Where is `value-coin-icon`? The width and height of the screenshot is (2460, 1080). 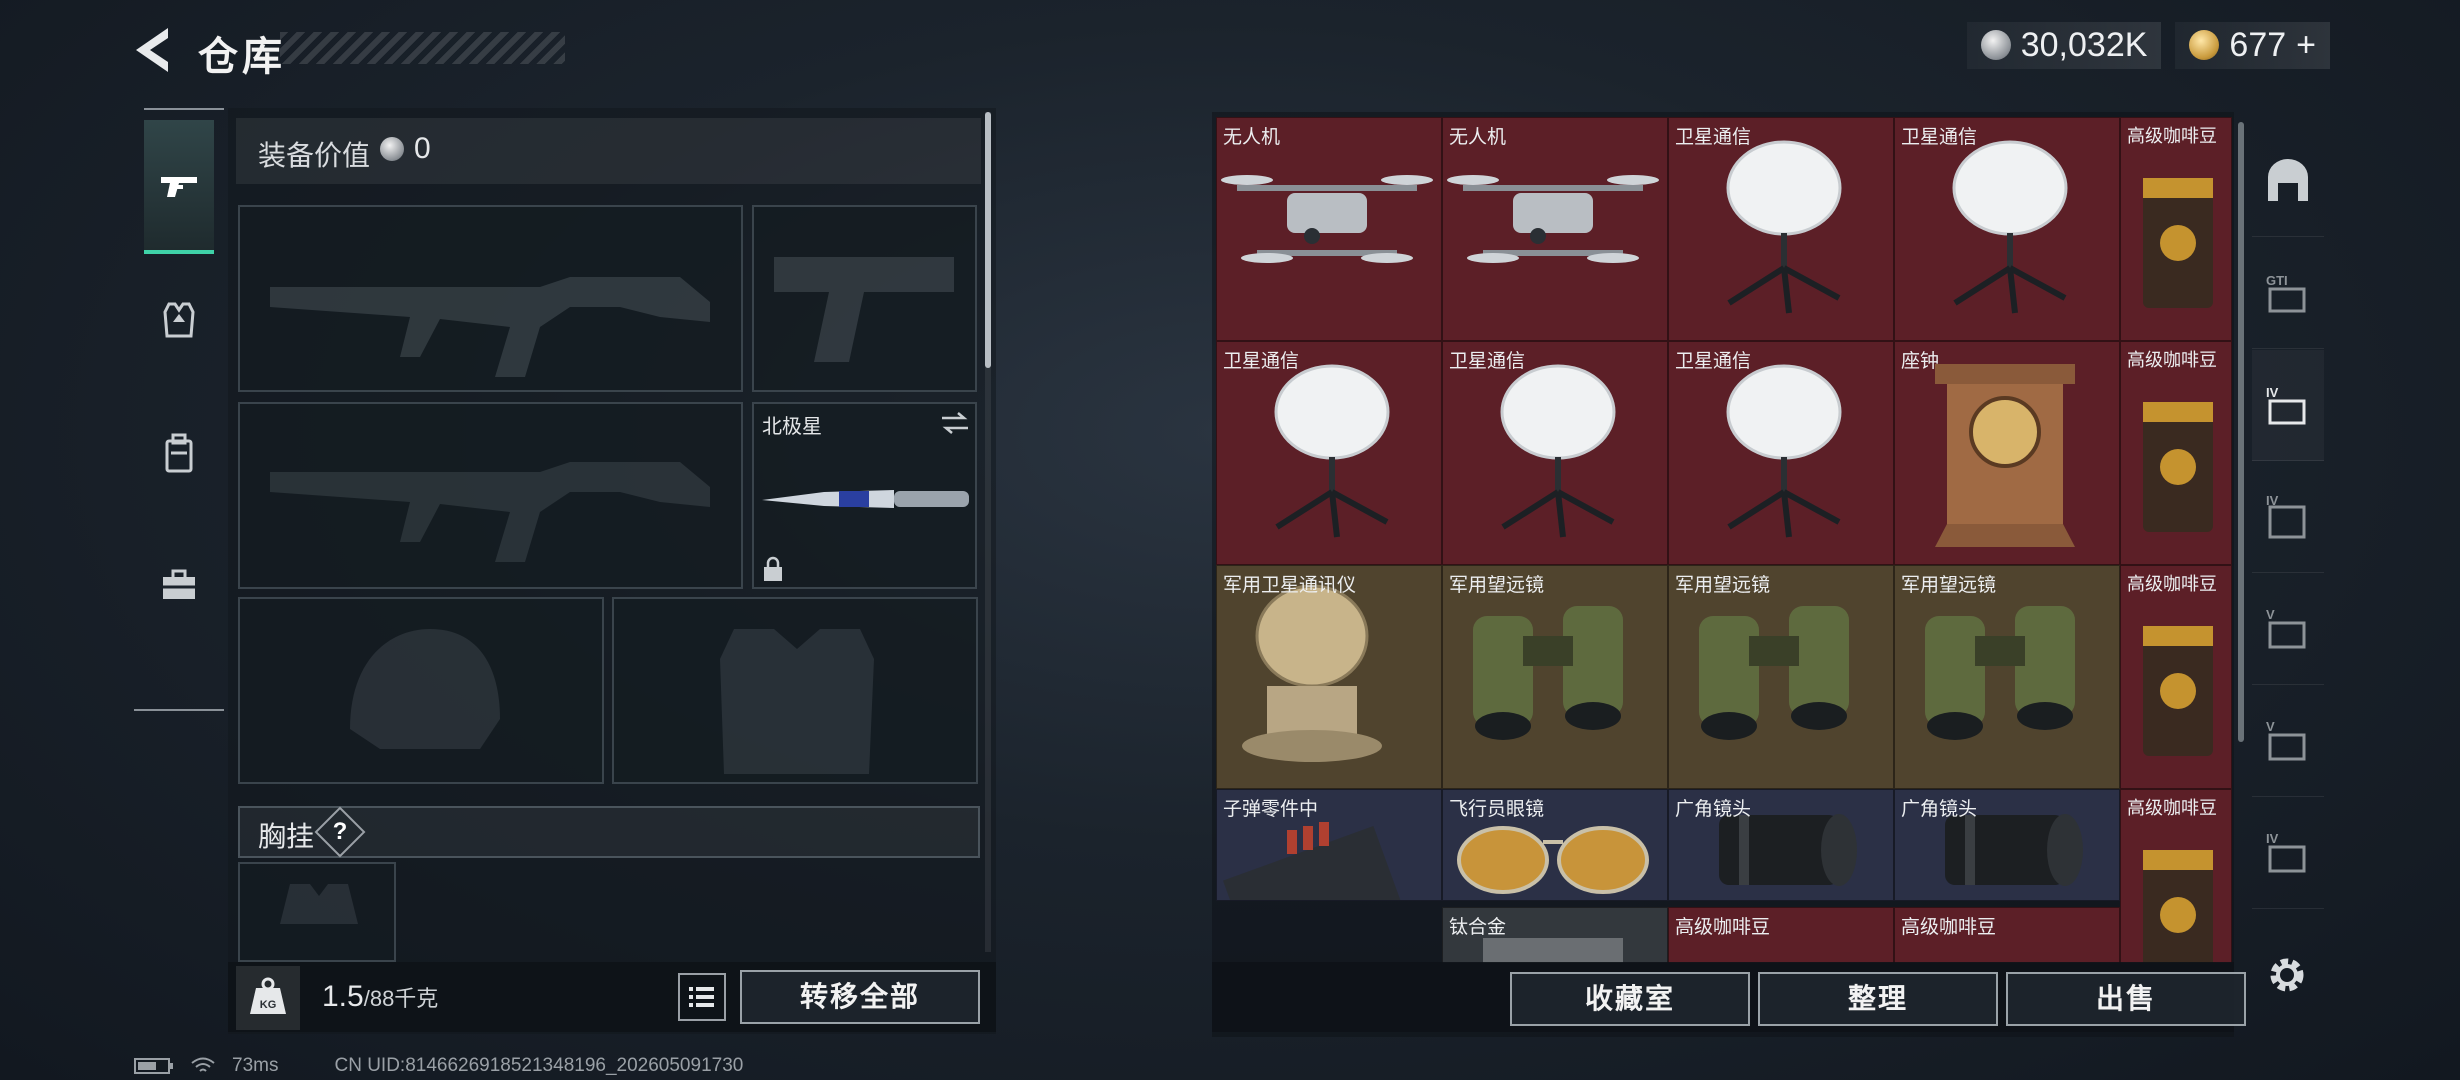 value-coin-icon is located at coordinates (392, 149).